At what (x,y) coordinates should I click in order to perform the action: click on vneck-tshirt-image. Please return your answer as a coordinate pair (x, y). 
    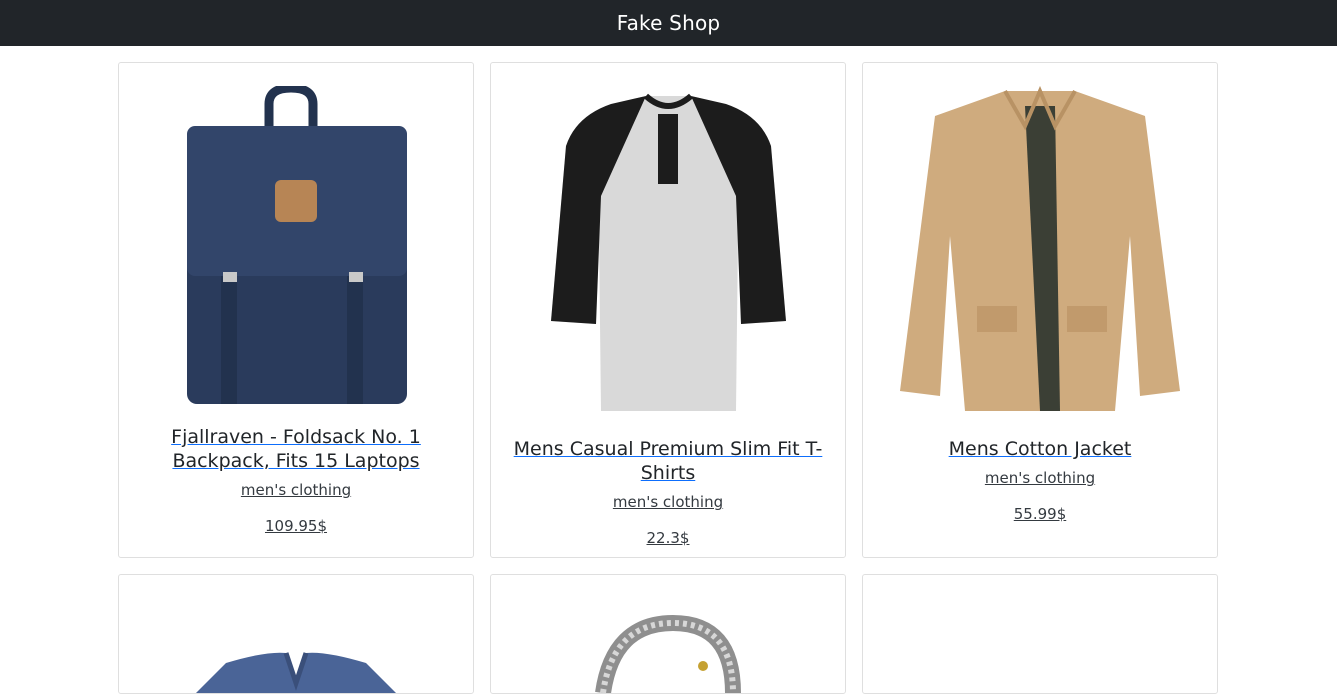
    Looking at the image, I should click on (296, 672).